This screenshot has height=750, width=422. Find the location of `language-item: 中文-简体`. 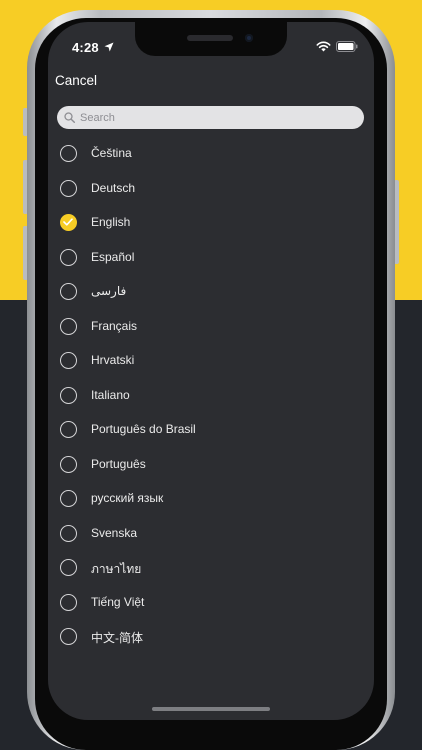

language-item: 中文-简体 is located at coordinates (211, 637).